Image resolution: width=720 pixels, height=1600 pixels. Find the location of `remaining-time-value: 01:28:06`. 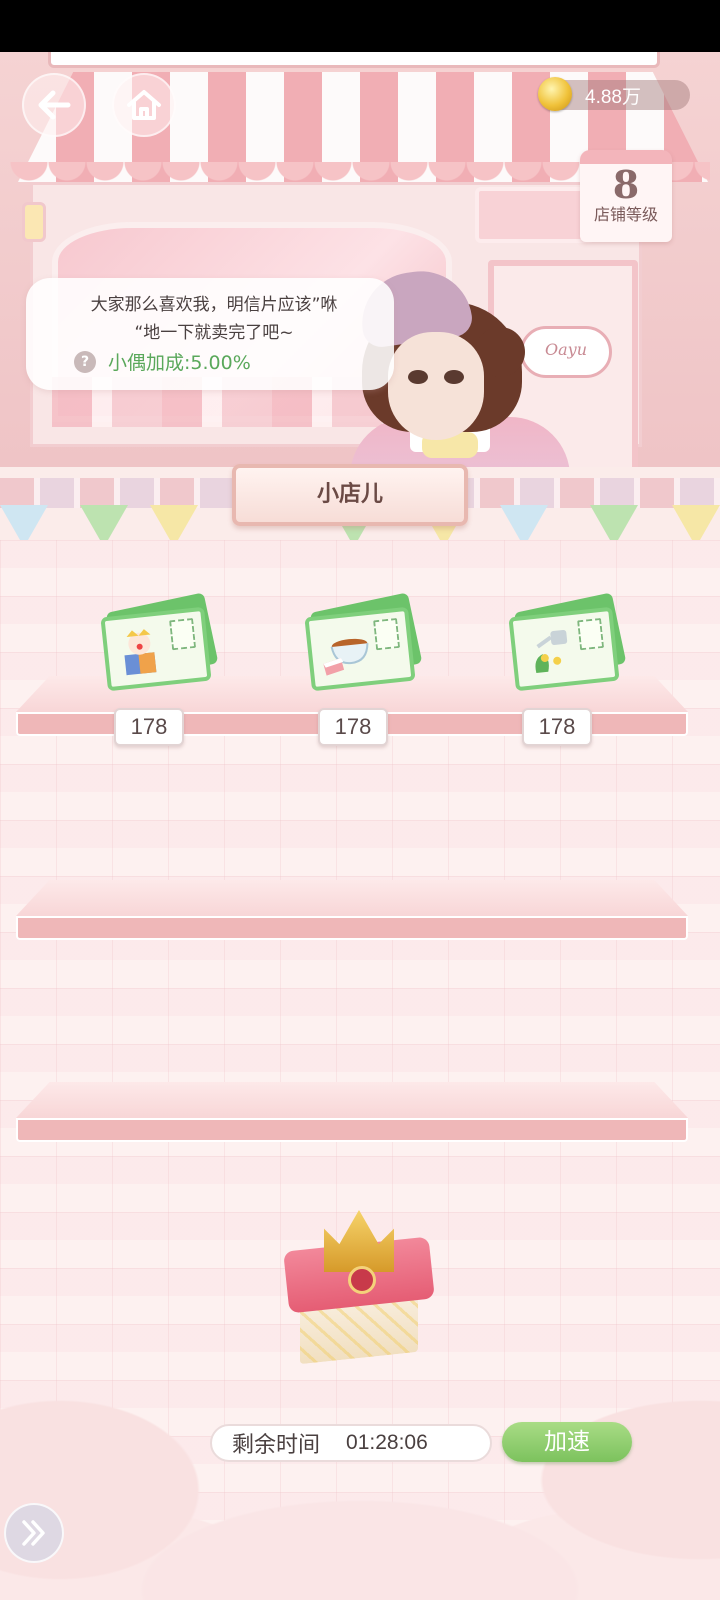

remaining-time-value: 01:28:06 is located at coordinates (387, 1442).